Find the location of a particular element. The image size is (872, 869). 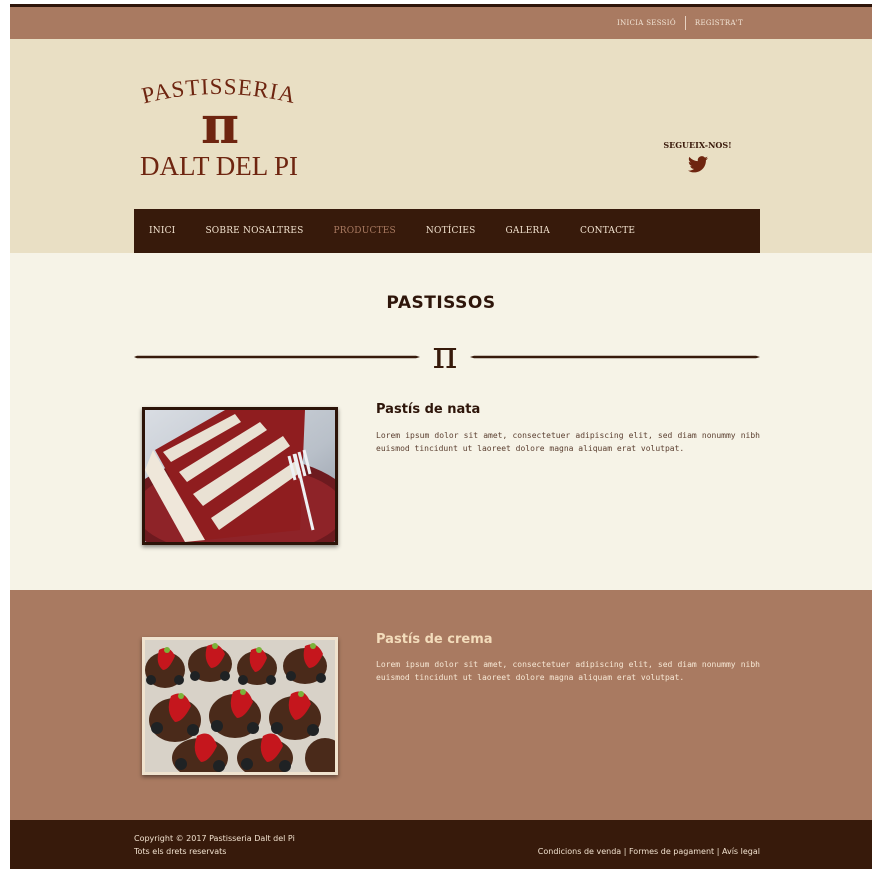

logo-pi-symbol: π is located at coordinates (220, 125).